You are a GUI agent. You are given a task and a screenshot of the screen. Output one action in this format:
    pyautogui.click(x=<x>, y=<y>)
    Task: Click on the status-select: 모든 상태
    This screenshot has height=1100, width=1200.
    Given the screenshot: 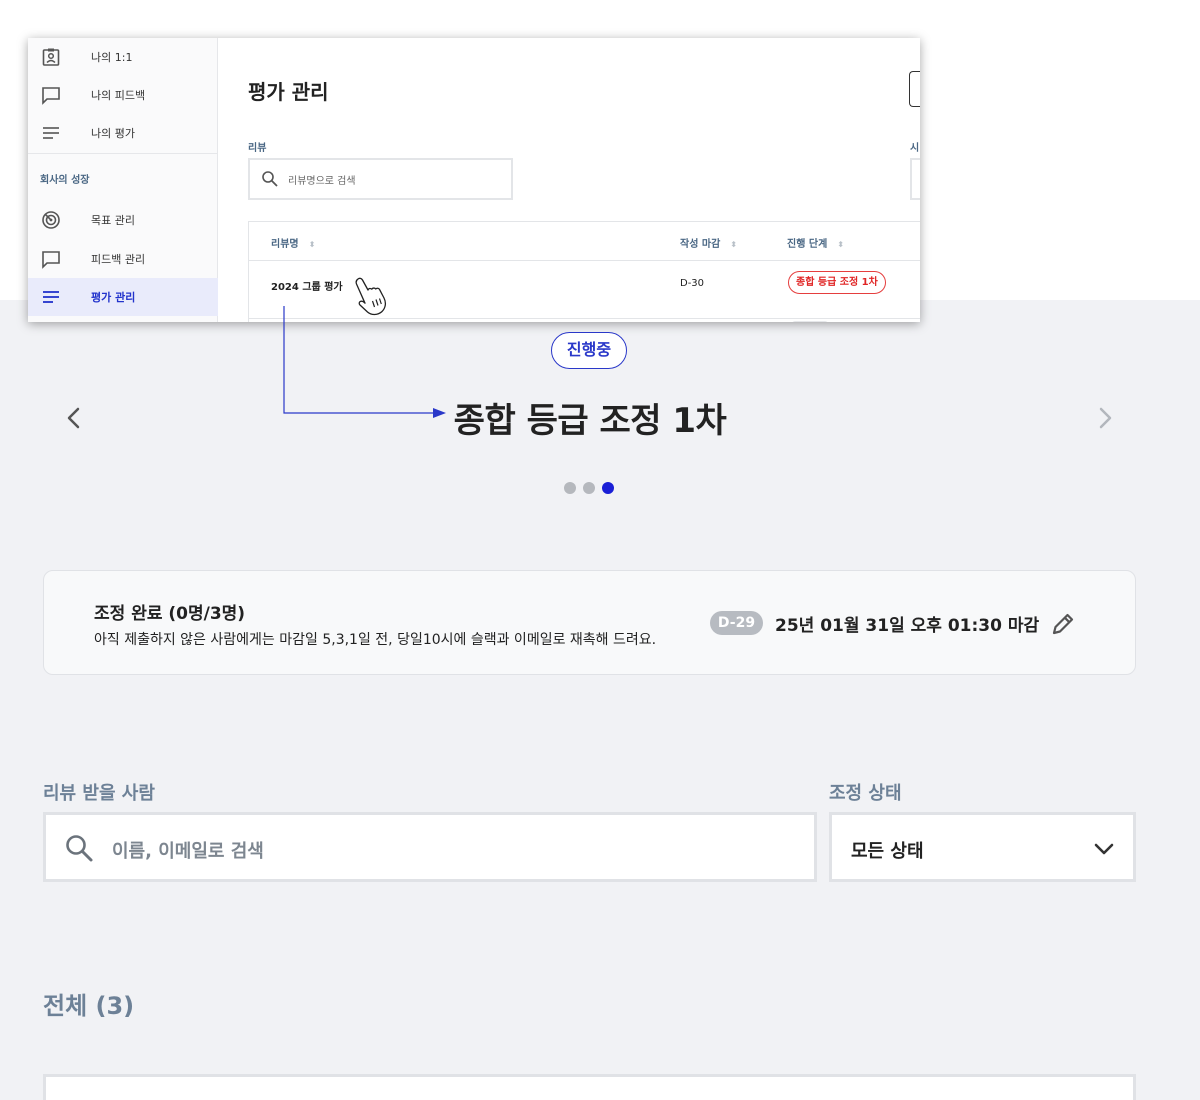 What is the action you would take?
    pyautogui.click(x=982, y=847)
    